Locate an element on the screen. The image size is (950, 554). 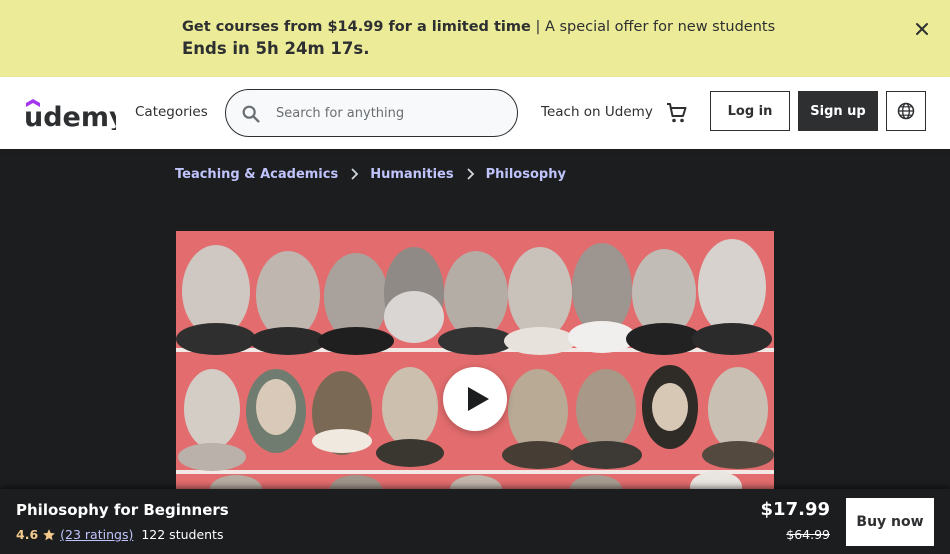
breadcrumb-item-teaching: Teaching & Academics is located at coordinates (256, 174).